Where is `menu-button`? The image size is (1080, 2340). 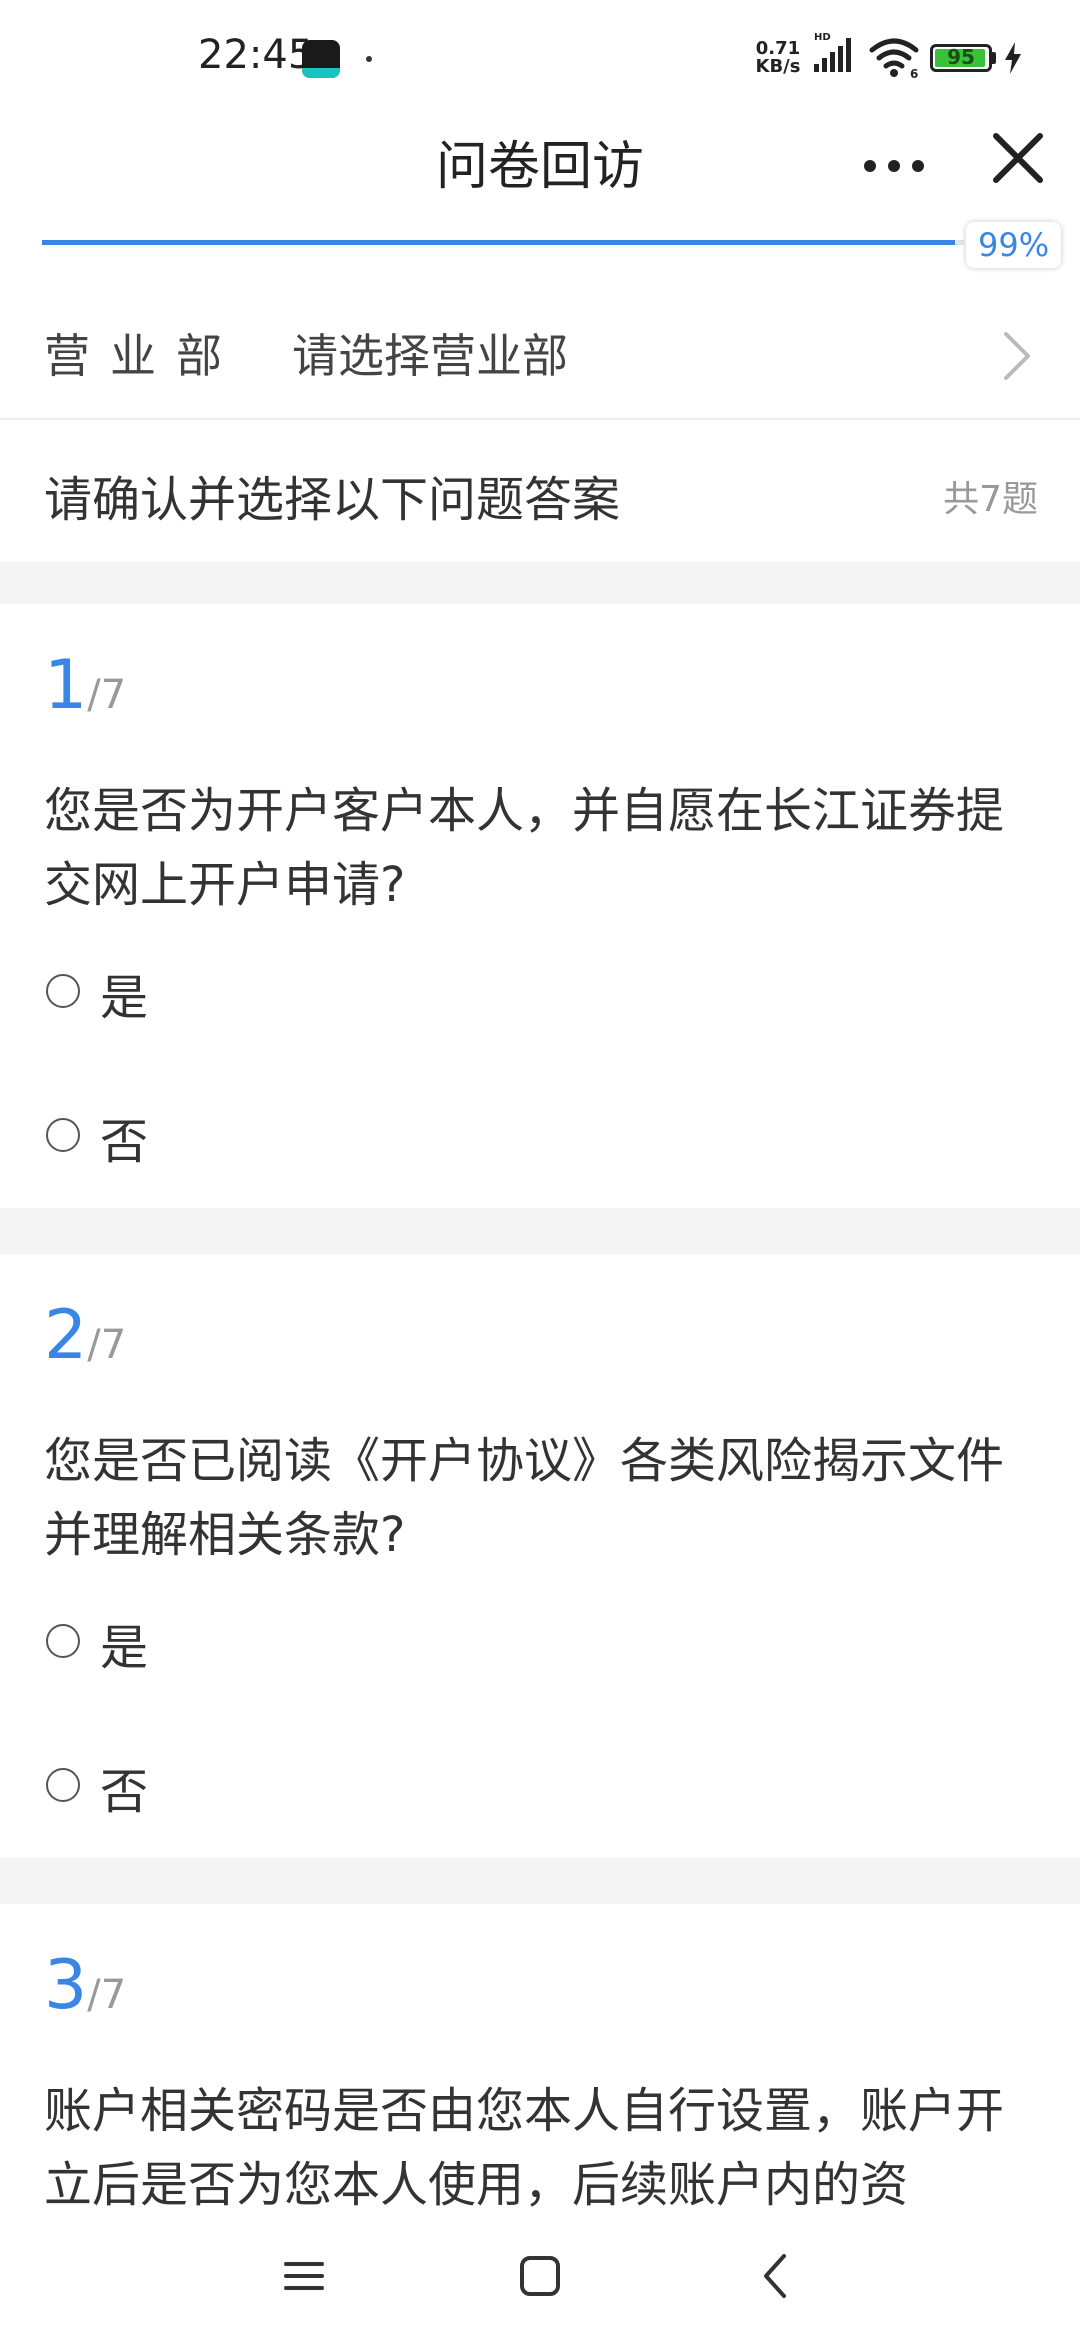 menu-button is located at coordinates (304, 2276).